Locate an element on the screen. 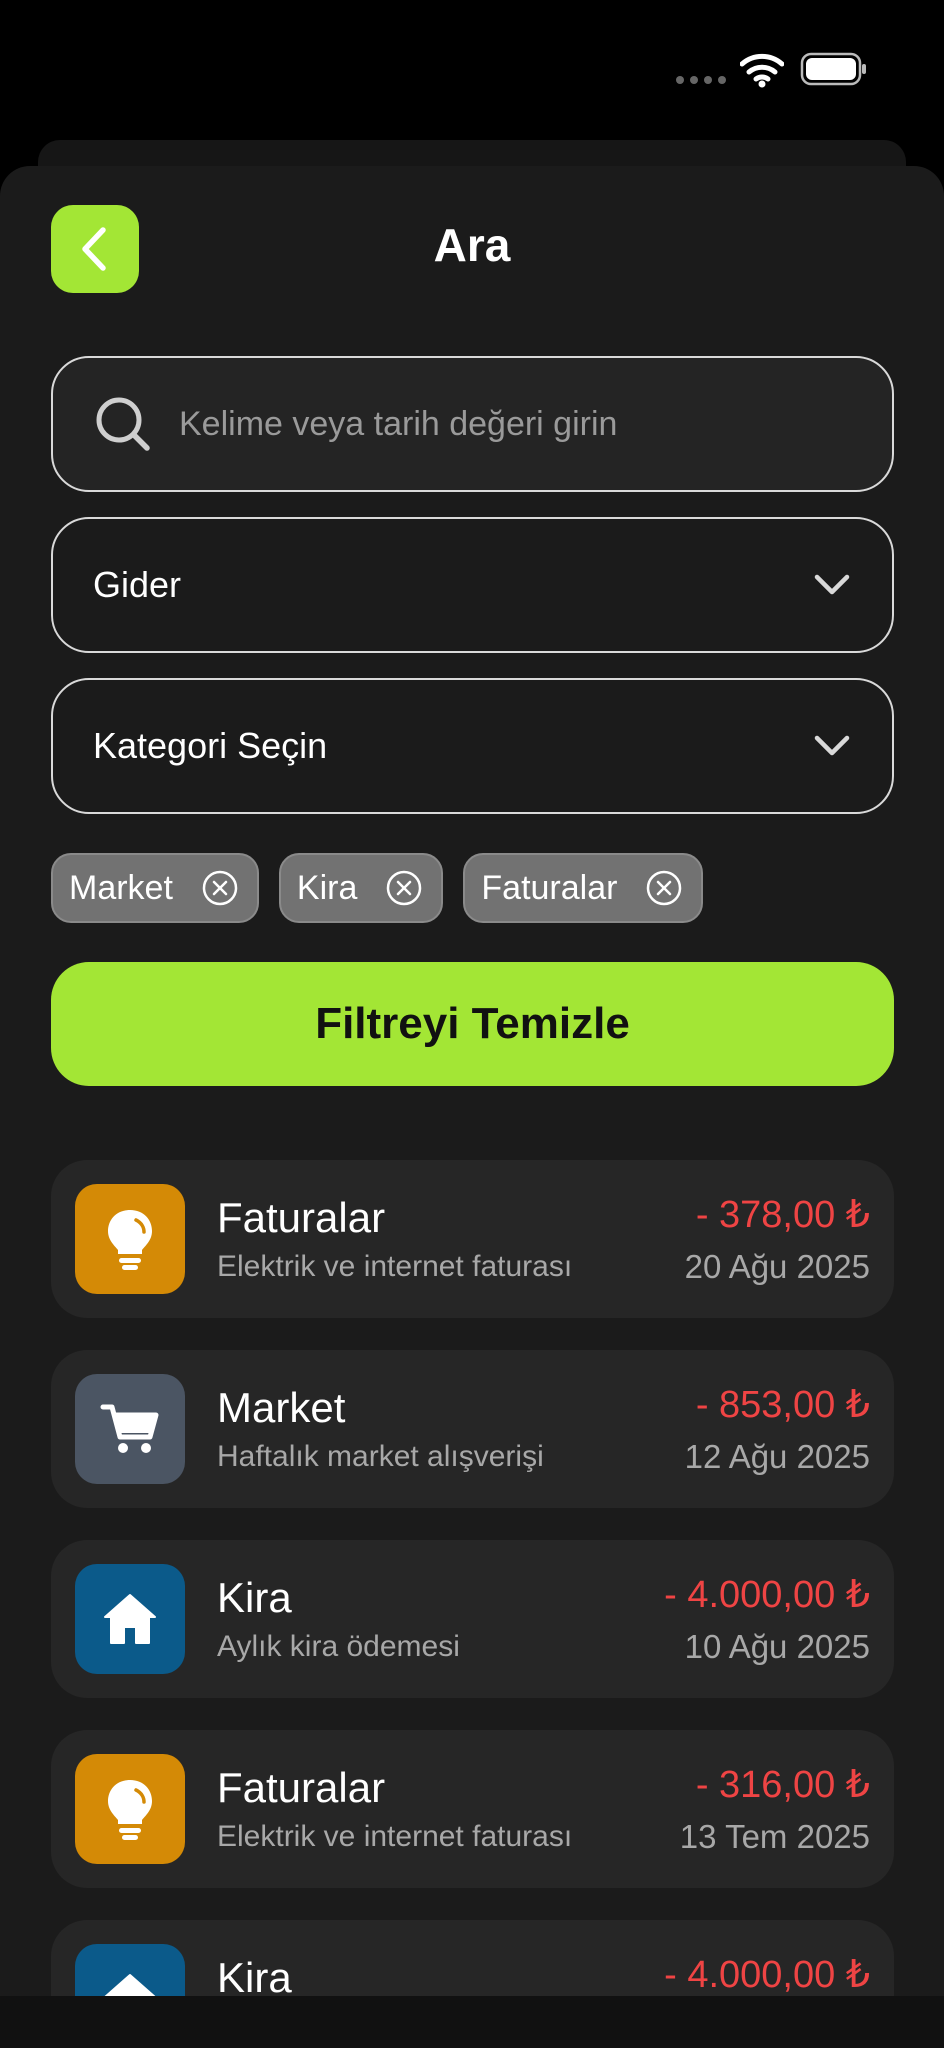 The image size is (944, 2048). search-field is located at coordinates (472, 424).